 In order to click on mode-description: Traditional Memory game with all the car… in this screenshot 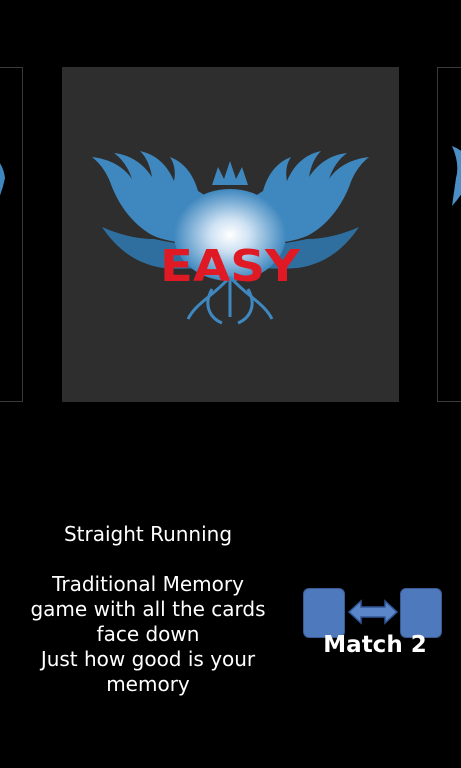, I will do `click(148, 634)`.